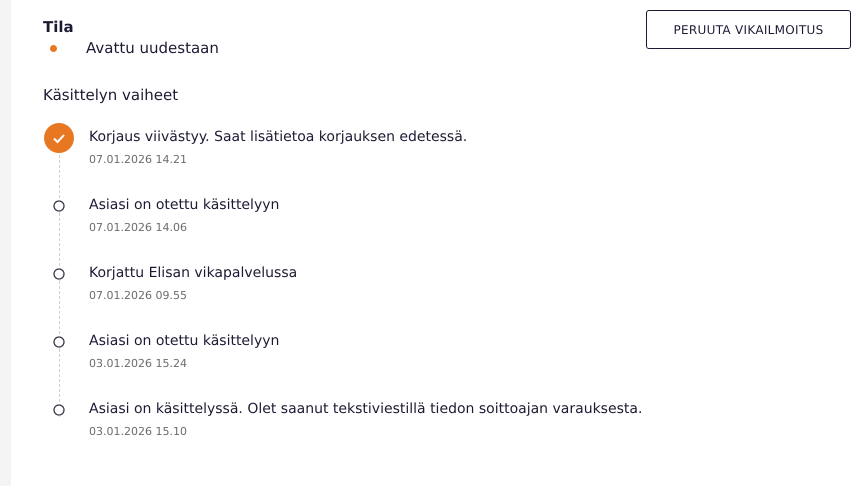 Image resolution: width=867 pixels, height=486 pixels. What do you see at coordinates (138, 228) in the screenshot?
I see `step-time: 07.01.2026 14.06` at bounding box center [138, 228].